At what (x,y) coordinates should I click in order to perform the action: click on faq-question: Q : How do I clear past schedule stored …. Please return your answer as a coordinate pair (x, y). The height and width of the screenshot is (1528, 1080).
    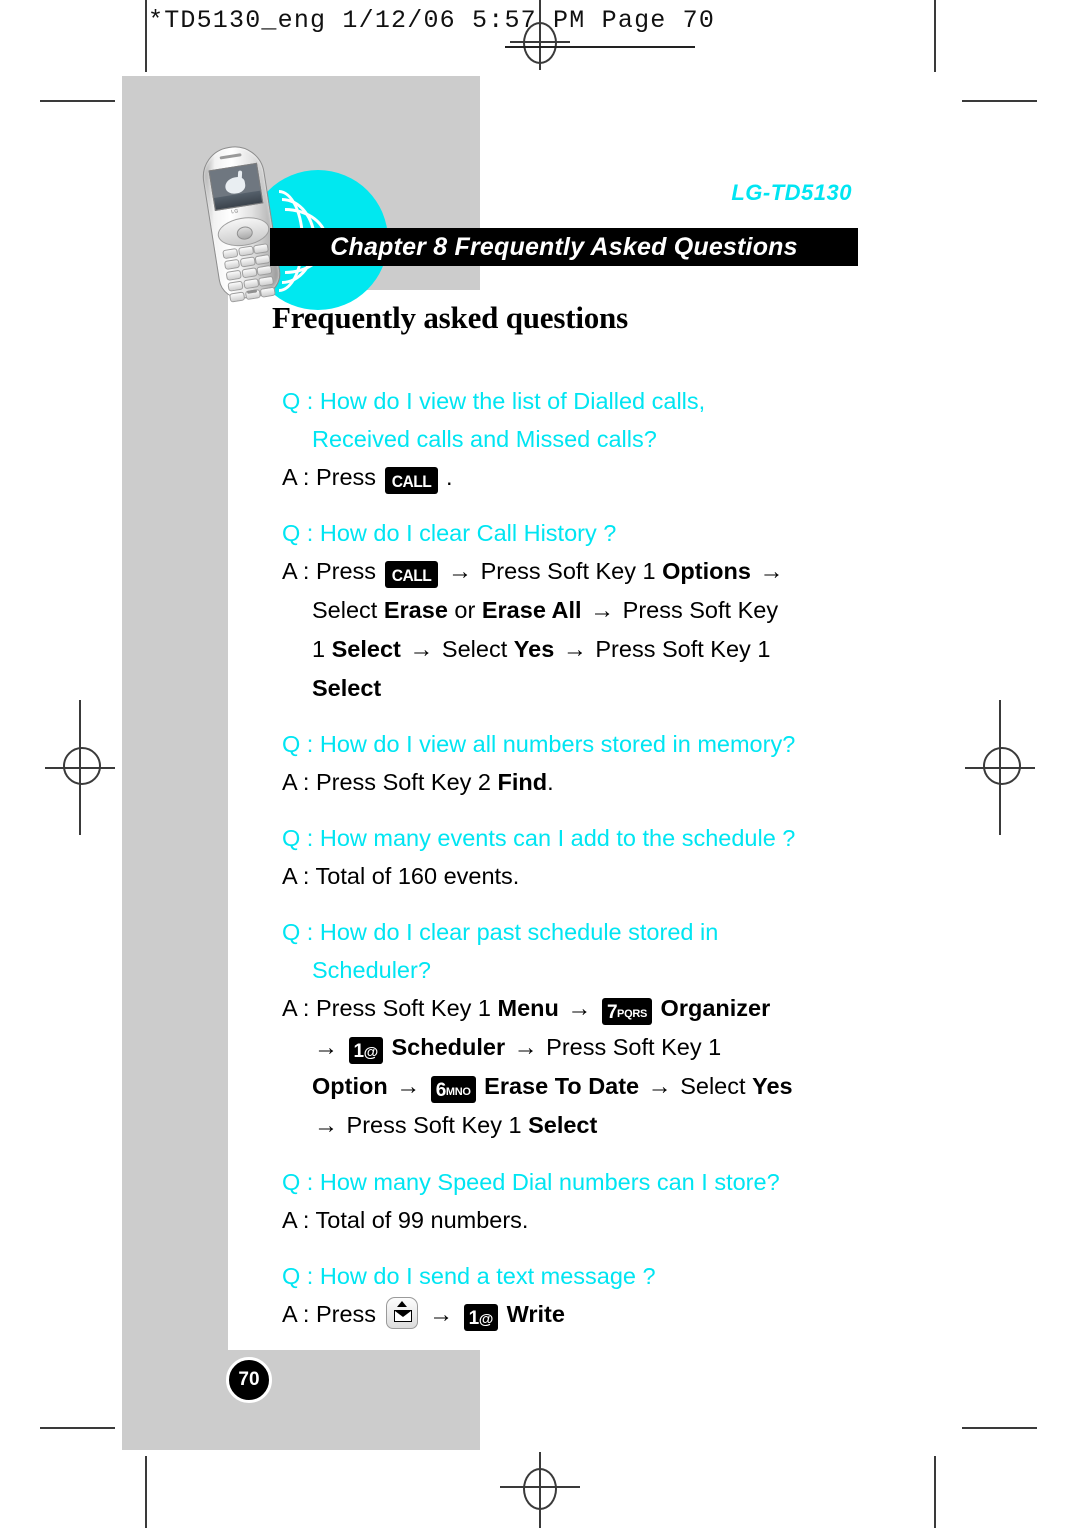
    Looking at the image, I should click on (582, 951).